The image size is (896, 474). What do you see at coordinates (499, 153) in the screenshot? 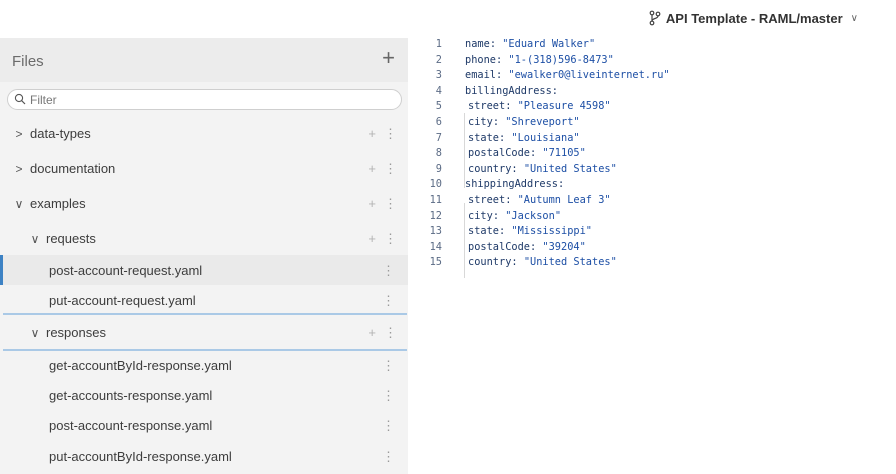
I see `yaml-key: postalCode` at bounding box center [499, 153].